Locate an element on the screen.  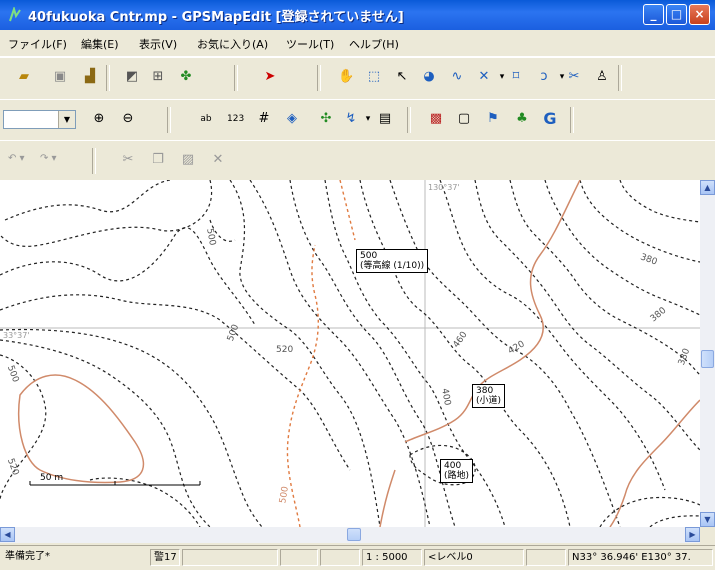
status-coordinates: N33° 36.946' E130° 37. is located at coordinates (640, 557).